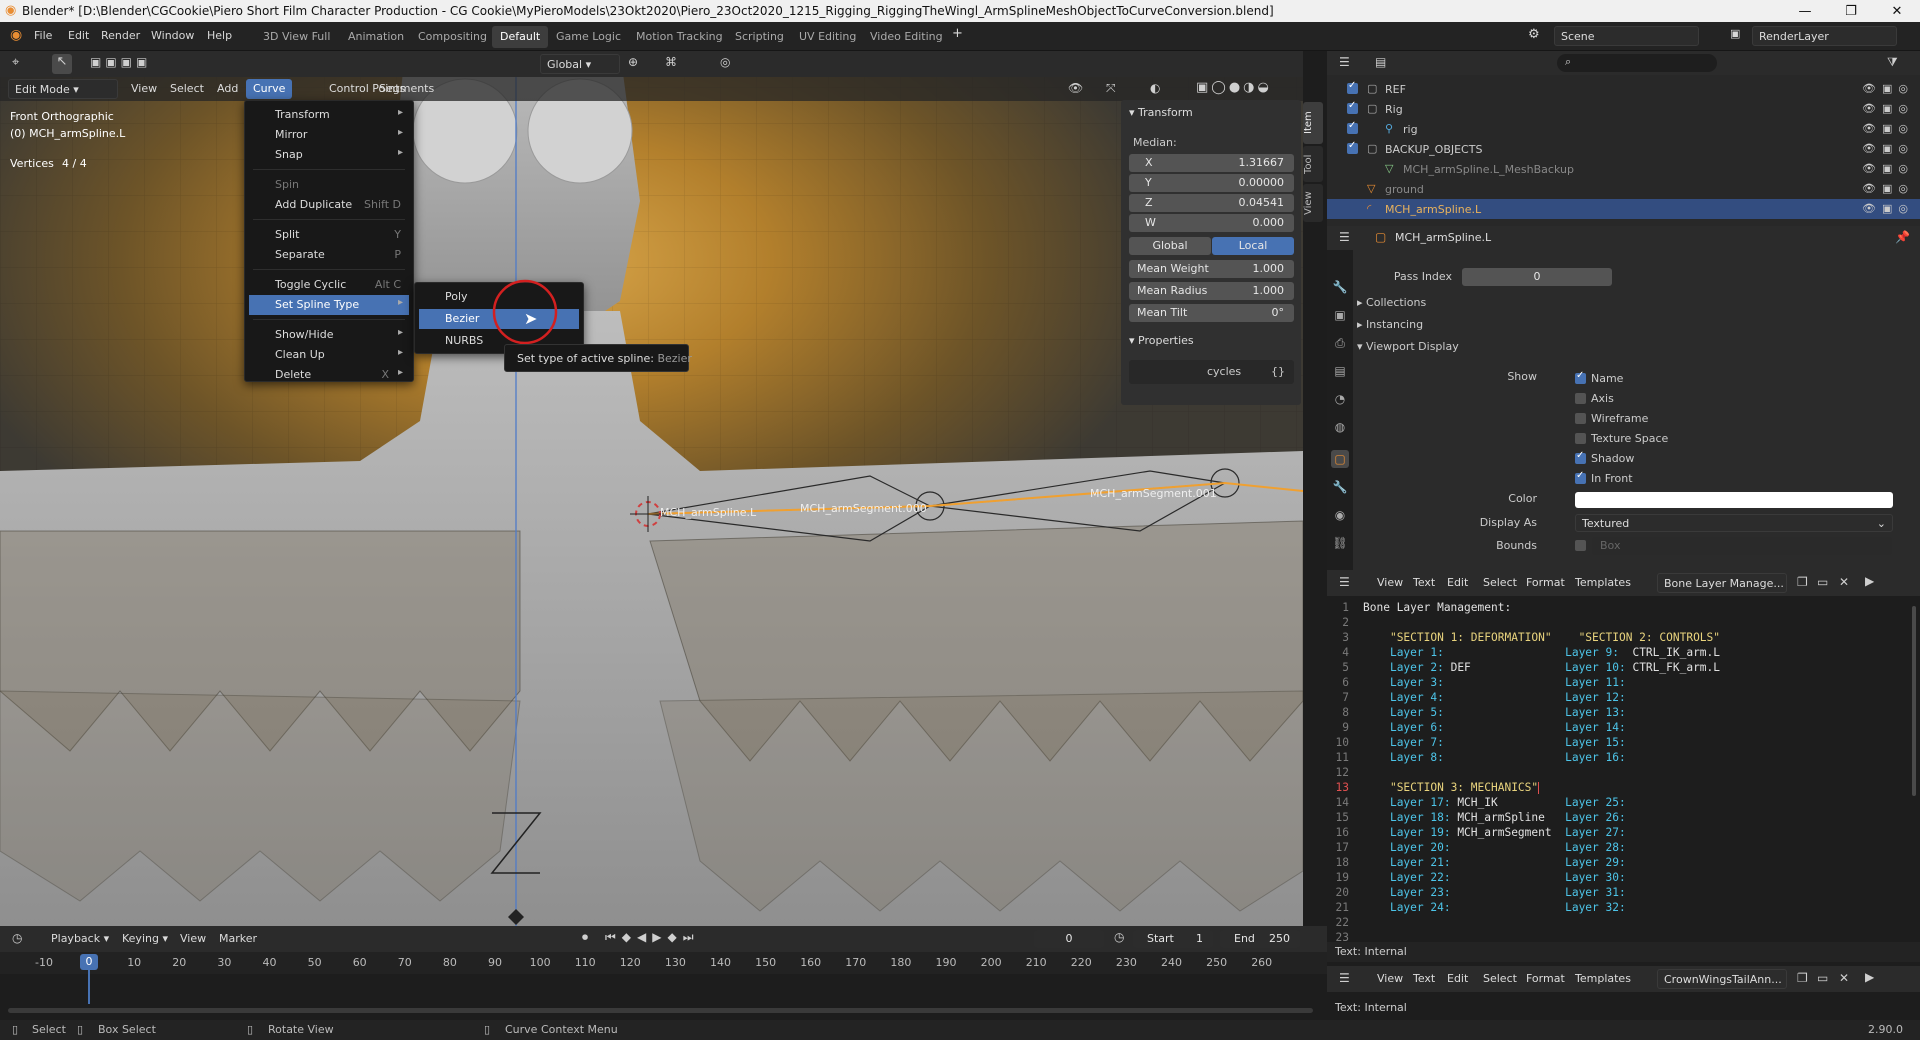 This screenshot has width=1920, height=1040. What do you see at coordinates (187, 89) in the screenshot?
I see `header-menu-select: Select` at bounding box center [187, 89].